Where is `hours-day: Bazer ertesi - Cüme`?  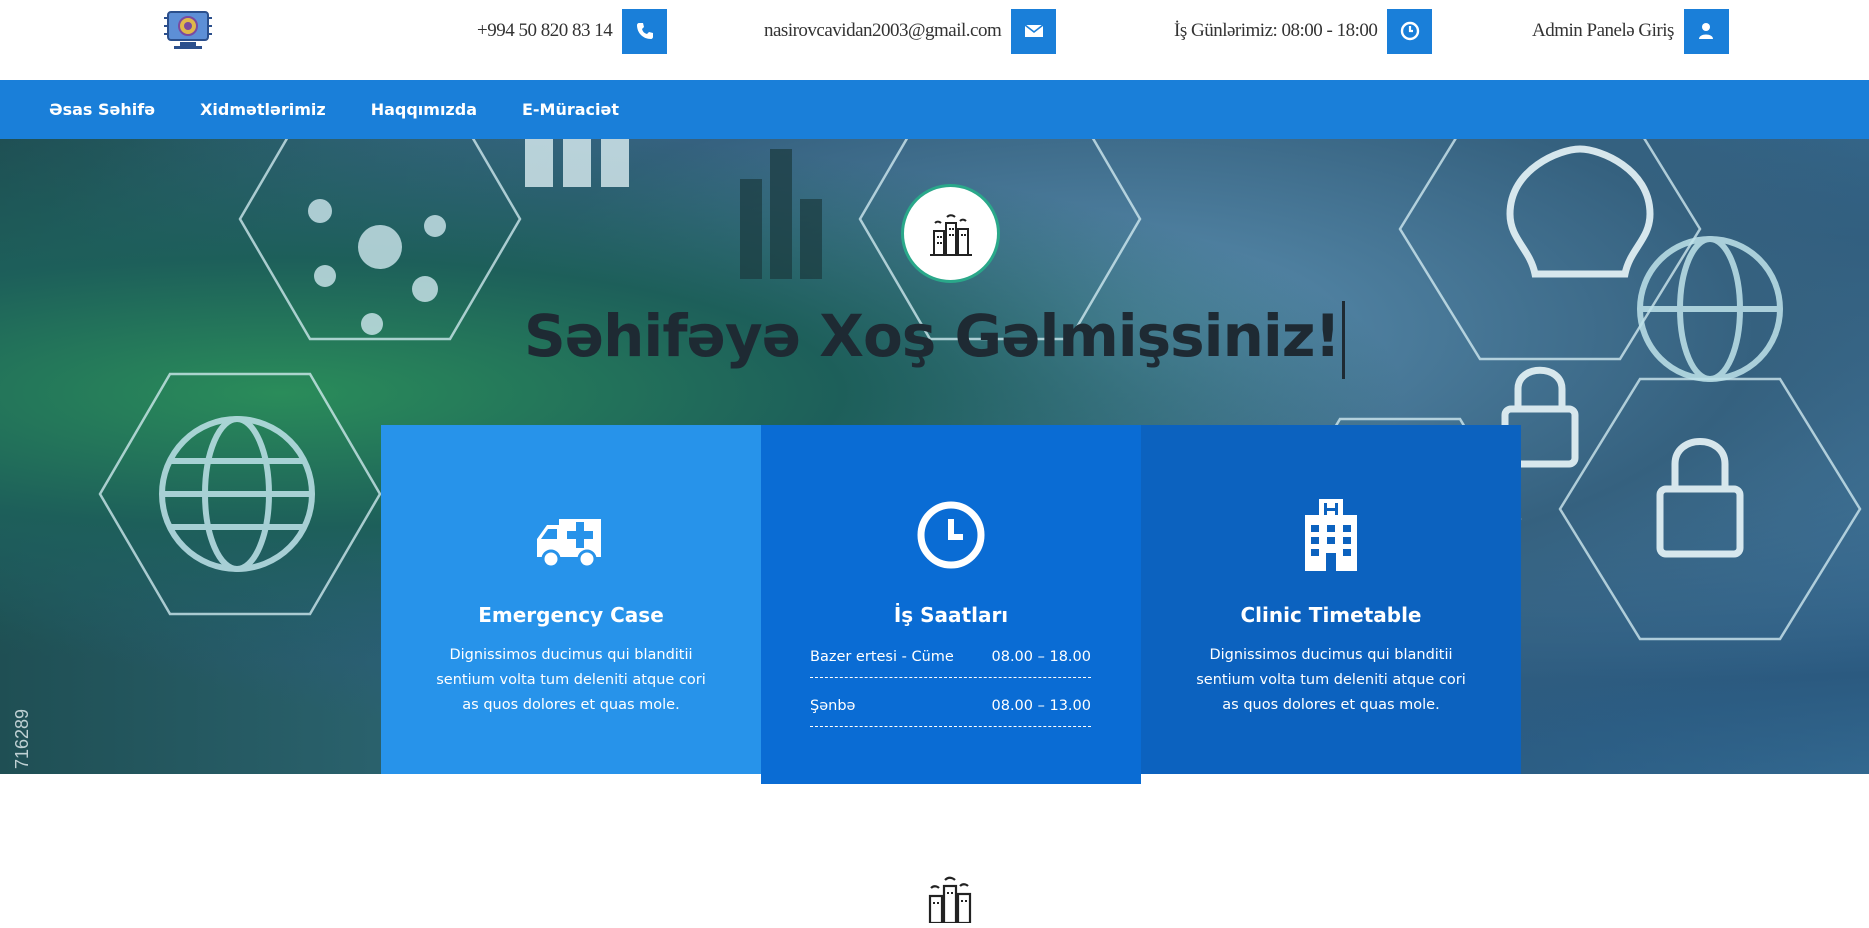
hours-day: Bazer ertesi - Cüme is located at coordinates (882, 657).